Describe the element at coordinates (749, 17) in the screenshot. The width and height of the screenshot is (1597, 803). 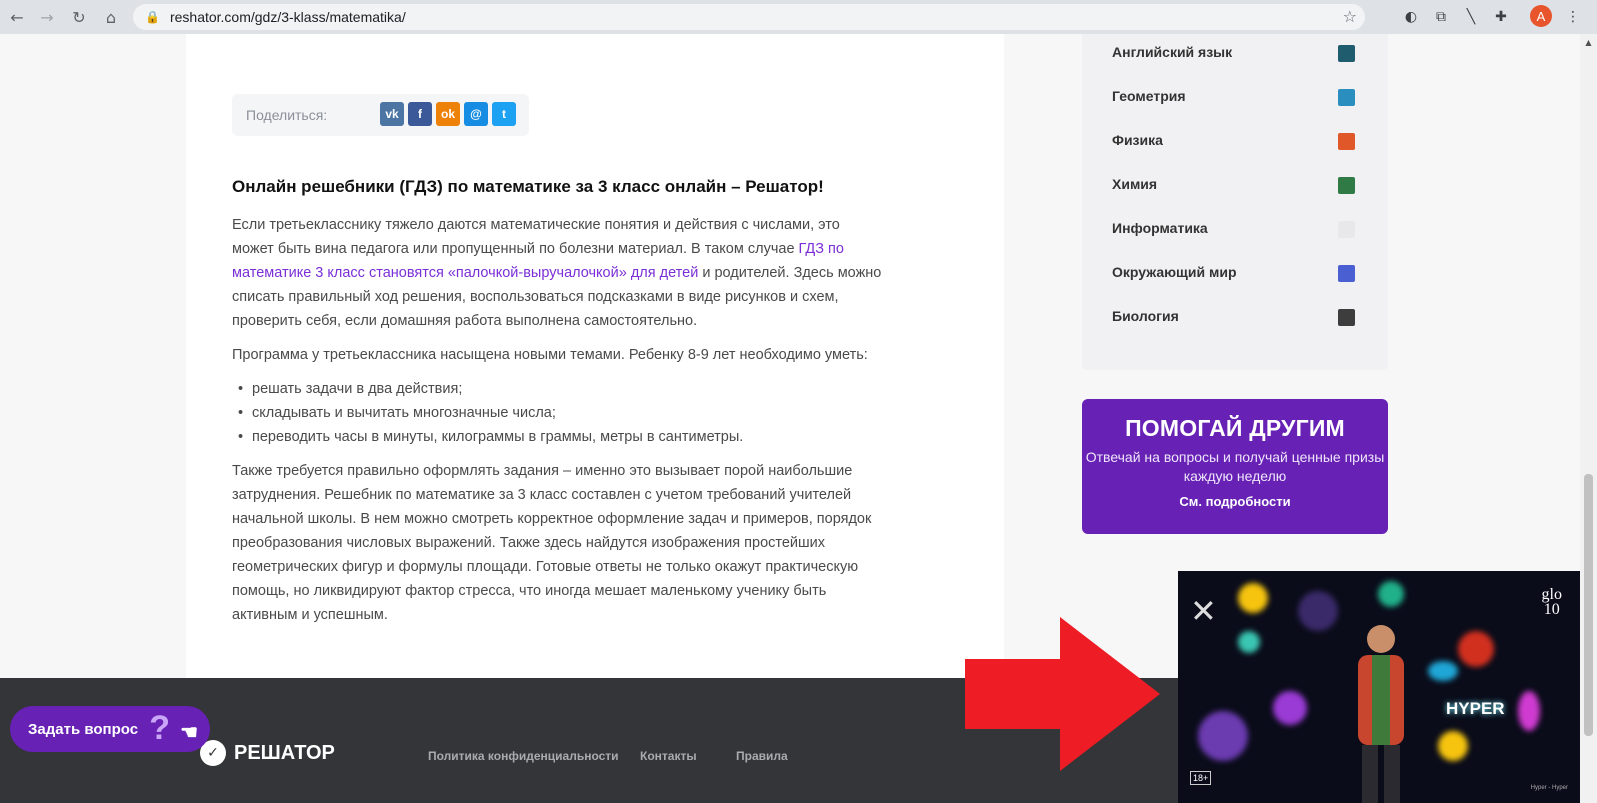
I see `address-bar: 🔒 reshator.com/gdz/3-klass/matematika/ ☆` at that location.